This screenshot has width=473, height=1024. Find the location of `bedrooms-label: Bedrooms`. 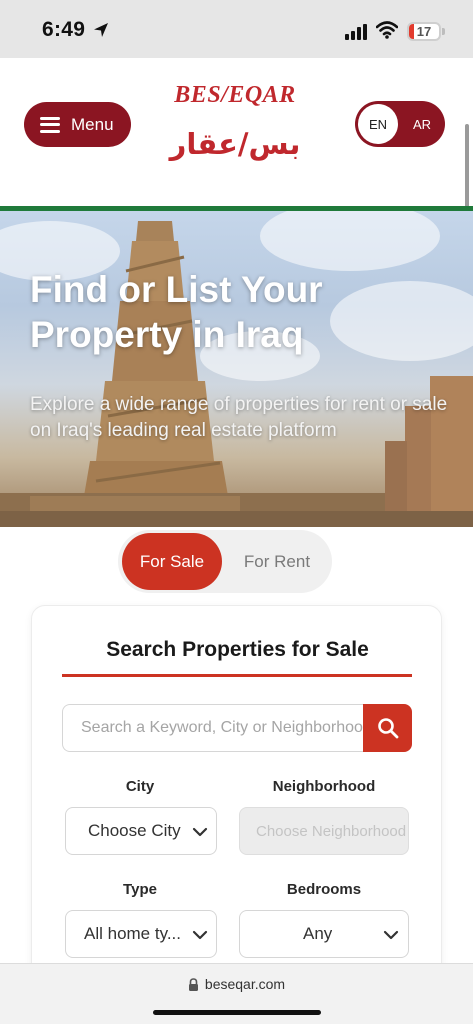

bedrooms-label: Bedrooms is located at coordinates (324, 889).